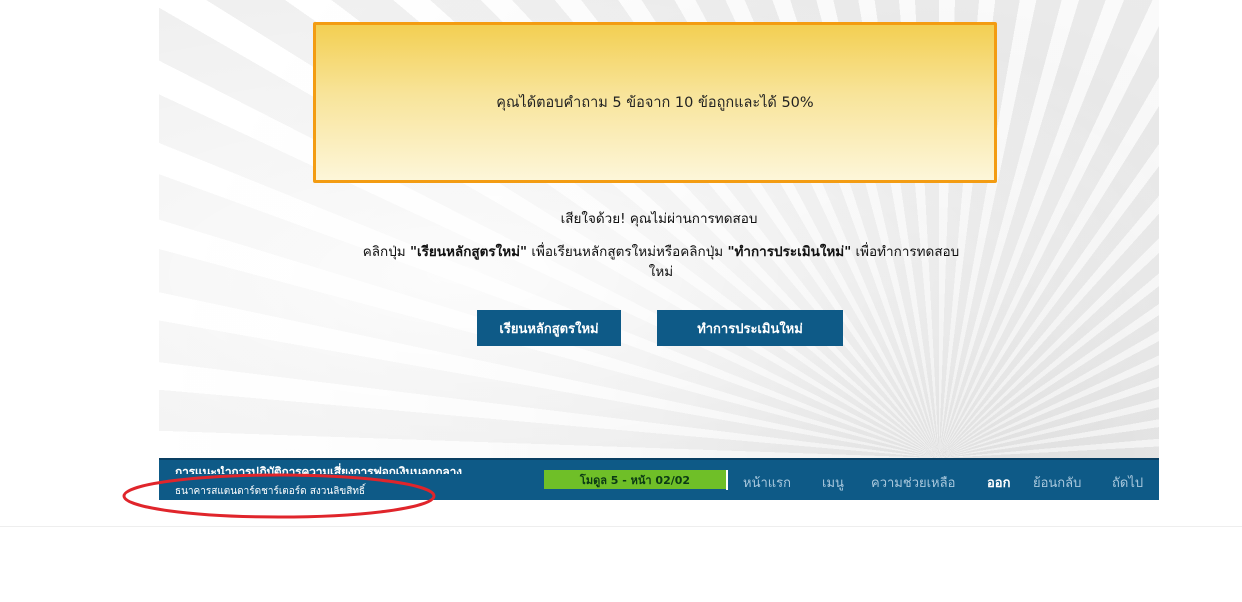  What do you see at coordinates (386, 252) in the screenshot?
I see `instruction-prefix: คลิกปุ่ม` at bounding box center [386, 252].